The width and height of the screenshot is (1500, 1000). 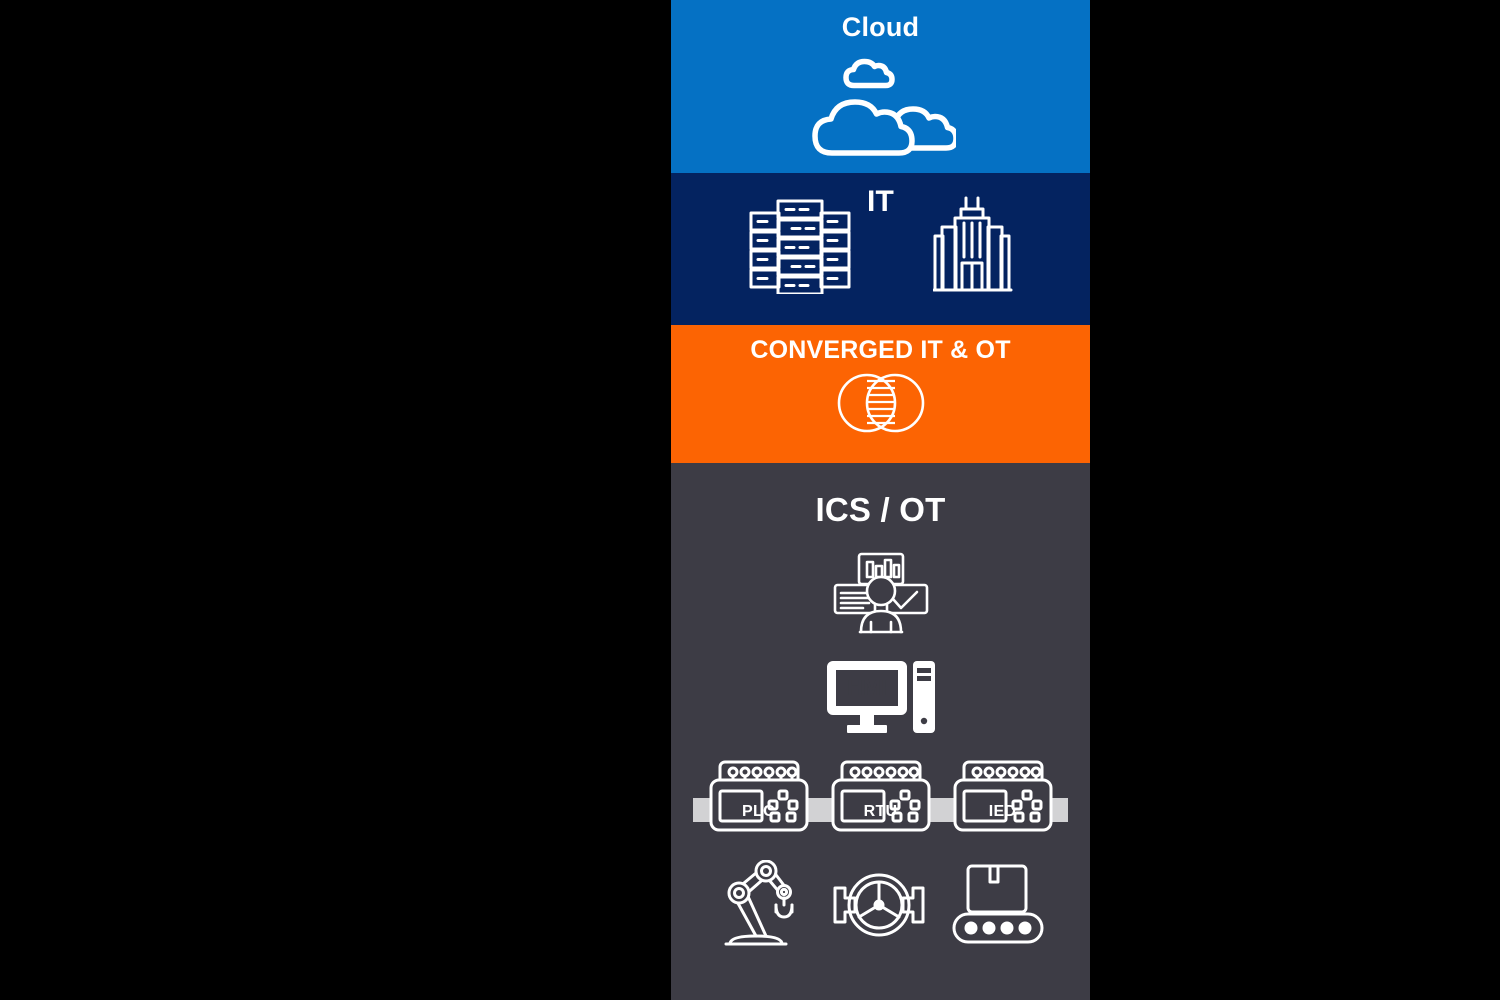 I want to click on it-icon-row, so click(x=880, y=247).